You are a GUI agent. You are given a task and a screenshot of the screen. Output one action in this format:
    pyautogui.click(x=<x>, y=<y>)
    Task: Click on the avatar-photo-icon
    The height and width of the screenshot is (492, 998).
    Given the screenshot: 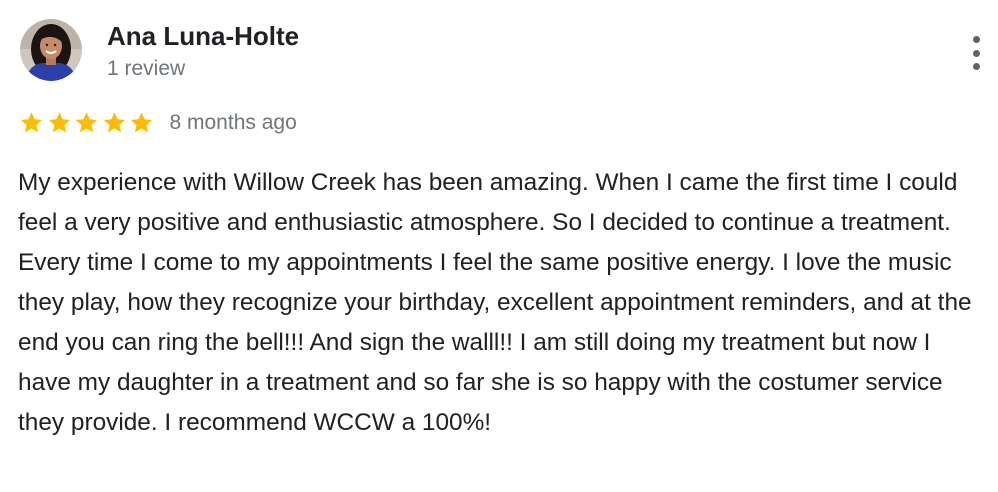 What is the action you would take?
    pyautogui.click(x=51, y=50)
    